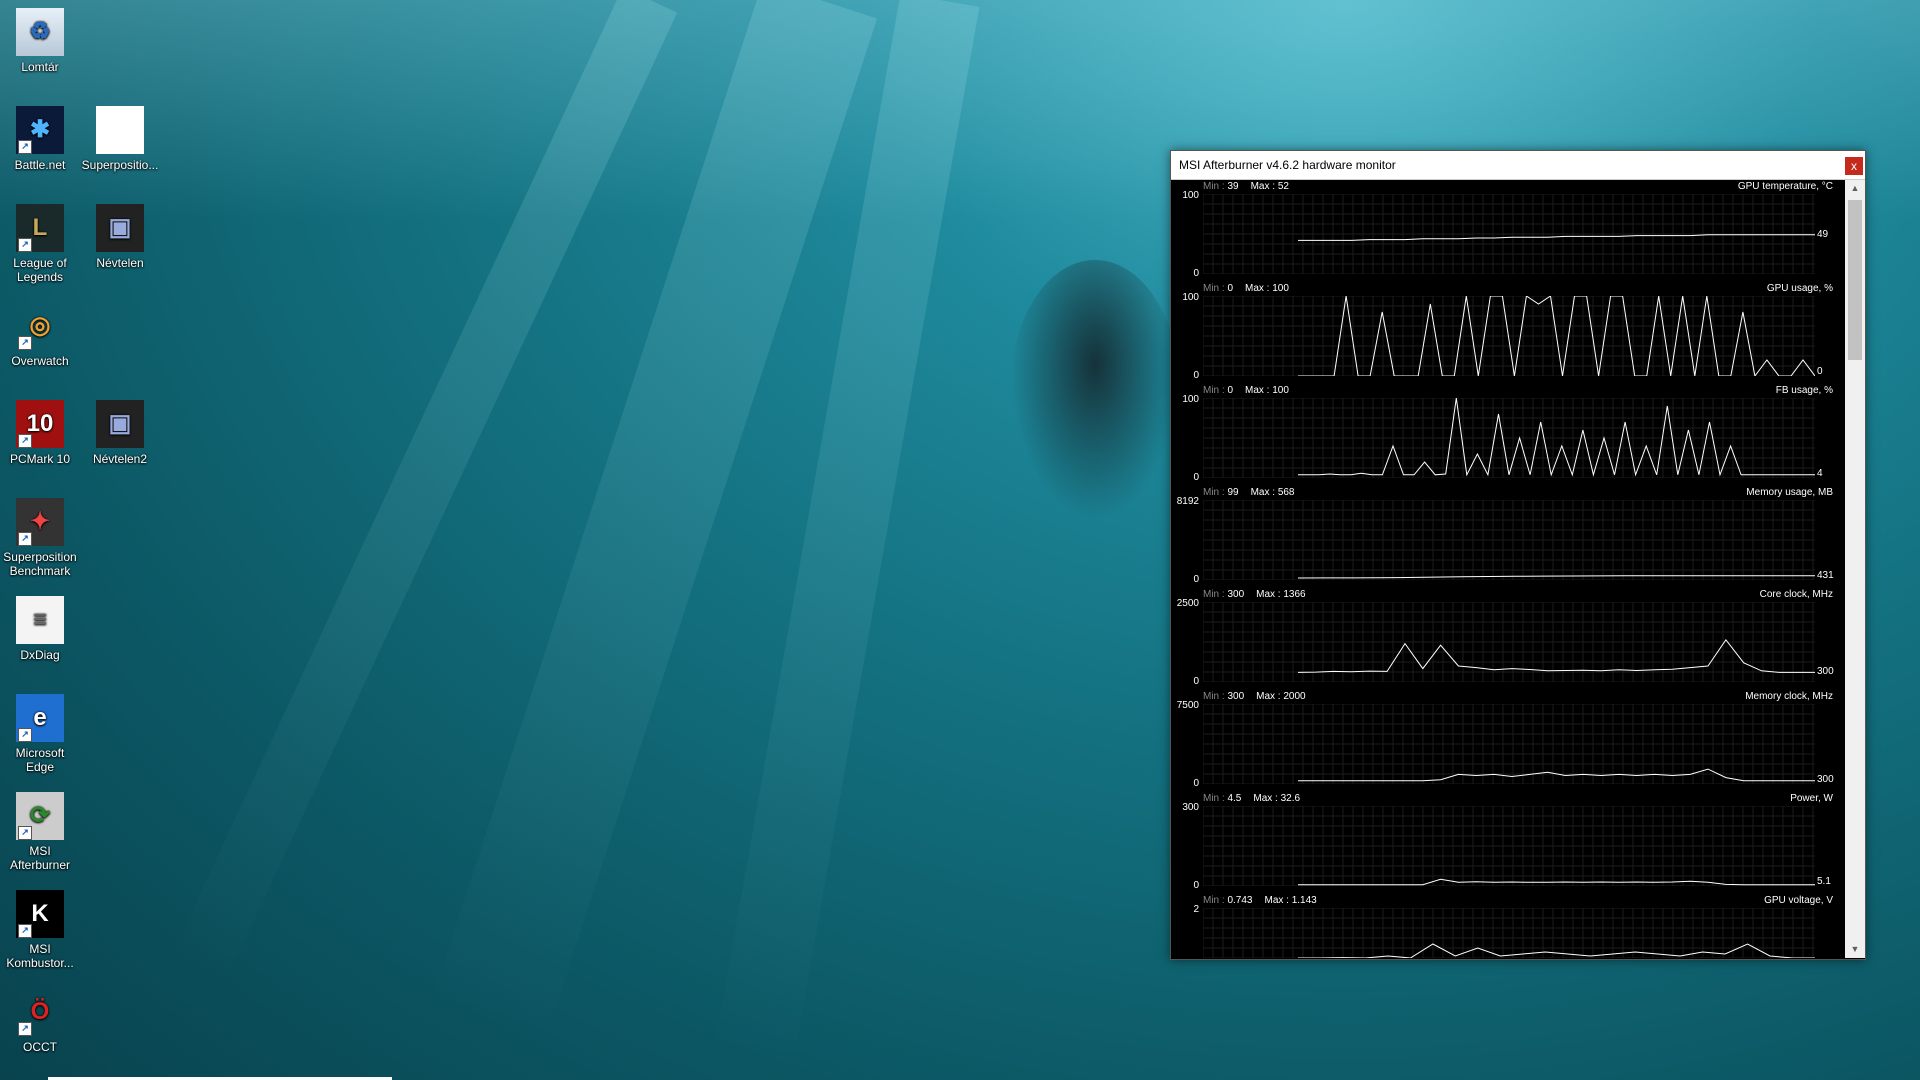 Image resolution: width=1920 pixels, height=1080 pixels. I want to click on max-value: 32.6, so click(1290, 798).